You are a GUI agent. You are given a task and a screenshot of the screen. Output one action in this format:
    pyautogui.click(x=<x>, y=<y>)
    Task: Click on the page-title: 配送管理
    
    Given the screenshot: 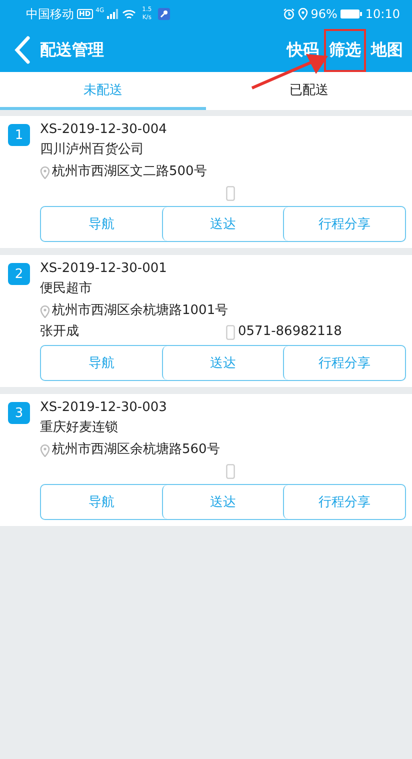 What is the action you would take?
    pyautogui.click(x=72, y=50)
    